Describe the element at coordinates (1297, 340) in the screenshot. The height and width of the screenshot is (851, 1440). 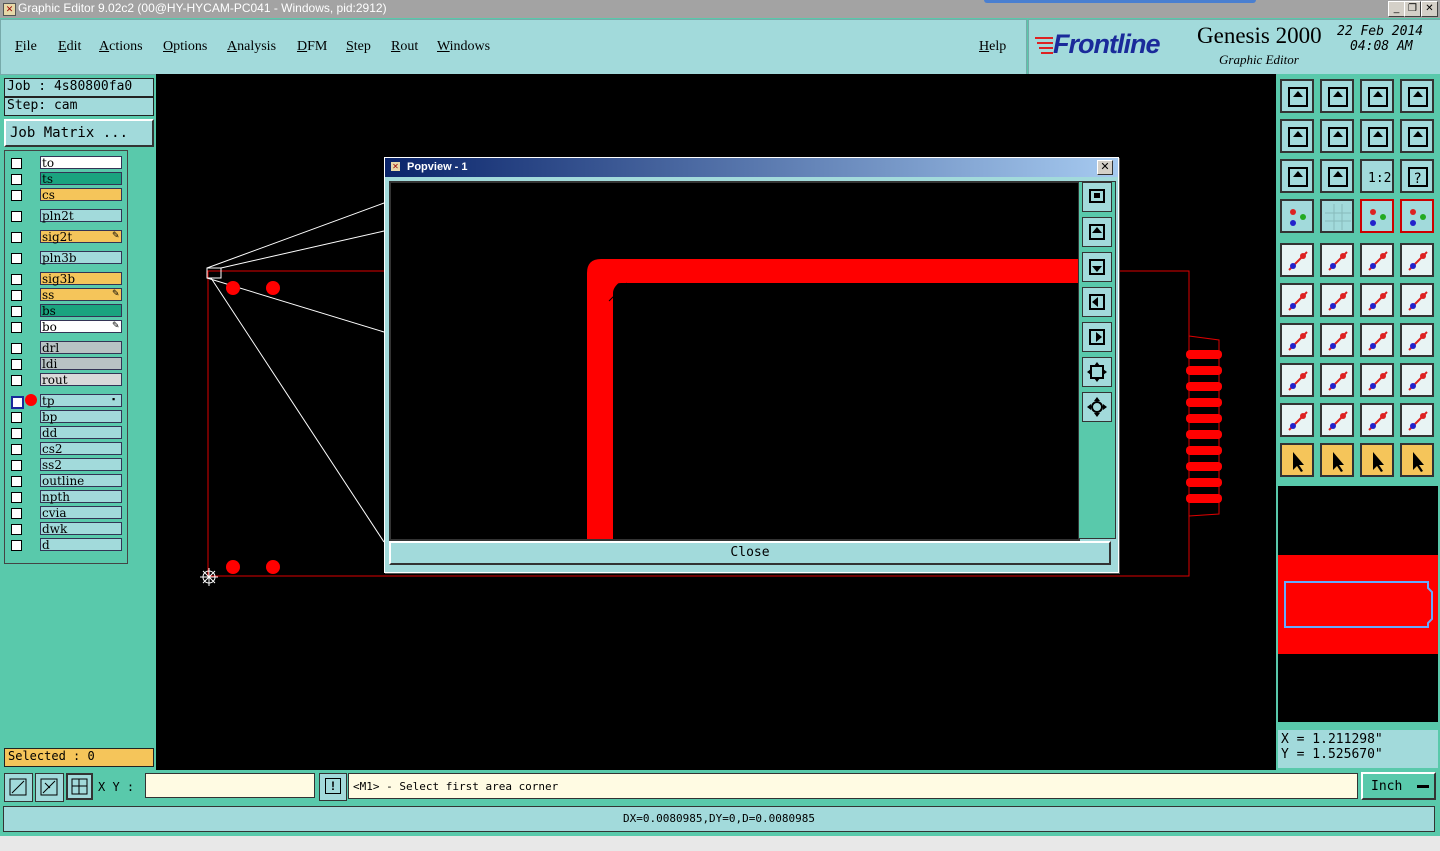
I see `line-icon` at that location.